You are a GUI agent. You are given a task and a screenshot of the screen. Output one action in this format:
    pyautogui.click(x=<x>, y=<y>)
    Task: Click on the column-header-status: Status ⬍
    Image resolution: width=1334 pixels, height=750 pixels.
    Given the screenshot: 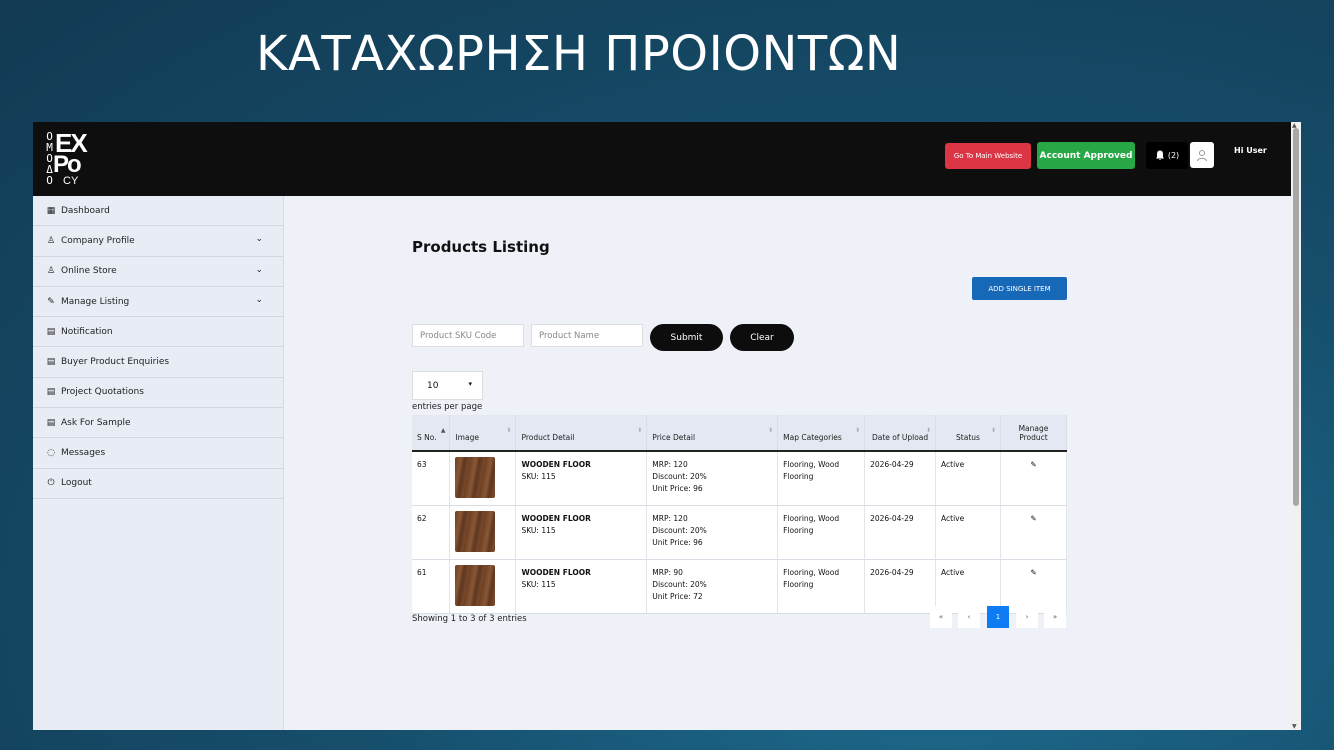 What is the action you would take?
    pyautogui.click(x=968, y=433)
    